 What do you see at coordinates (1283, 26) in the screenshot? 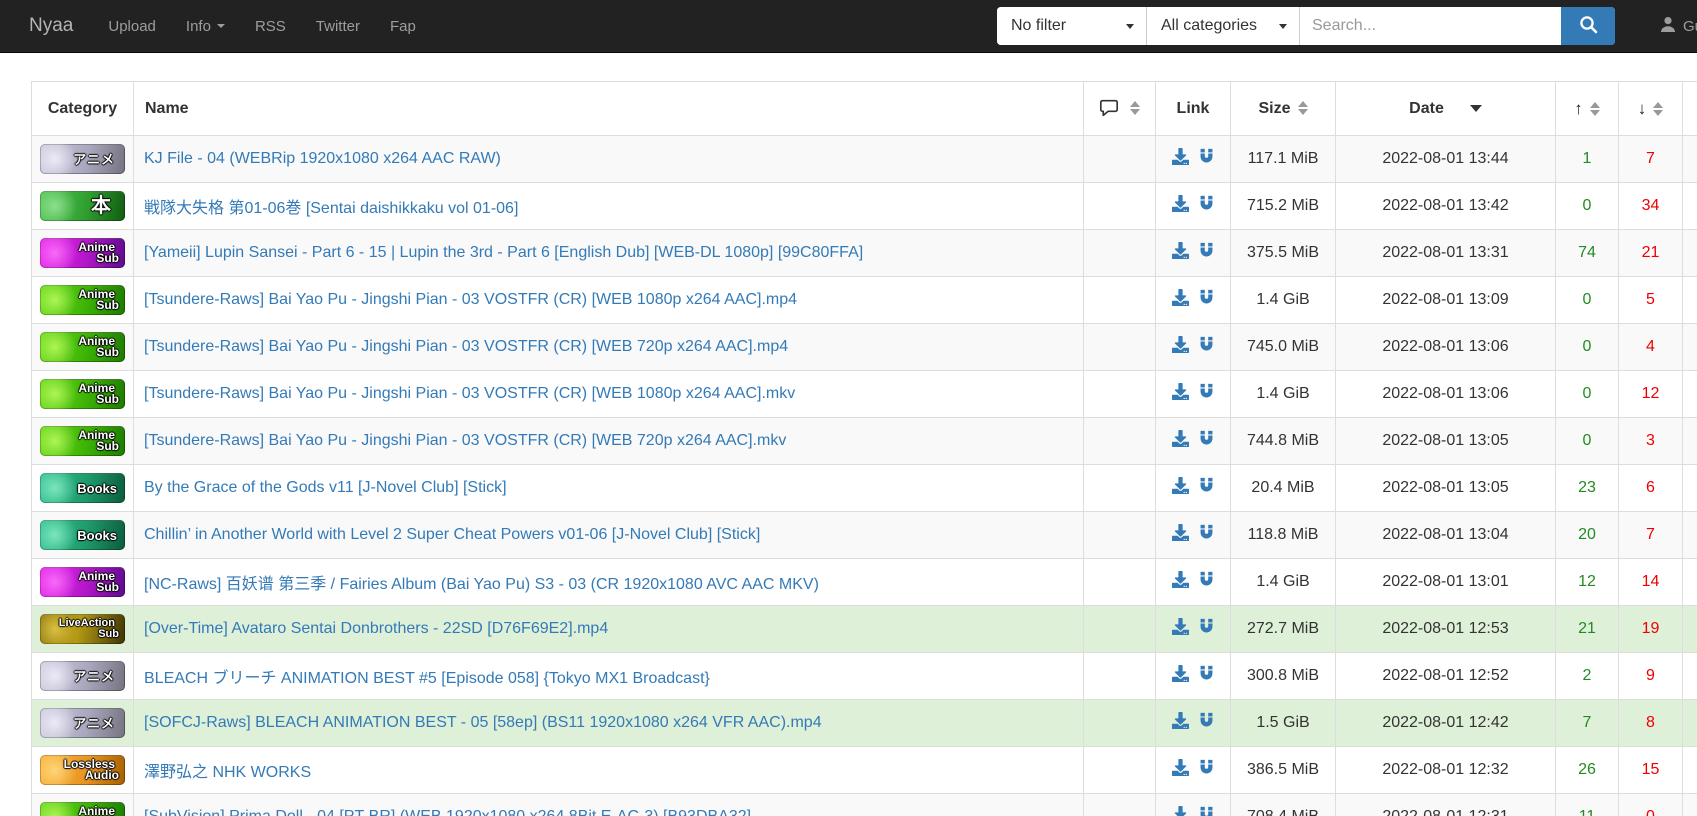
I see `chevron-down-icon` at bounding box center [1283, 26].